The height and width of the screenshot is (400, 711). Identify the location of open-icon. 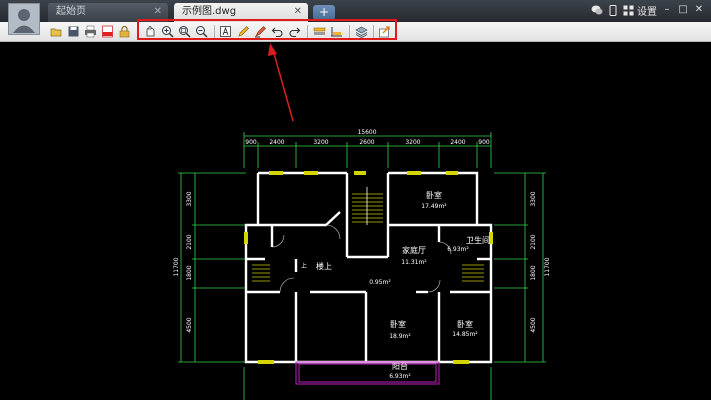
(56, 31).